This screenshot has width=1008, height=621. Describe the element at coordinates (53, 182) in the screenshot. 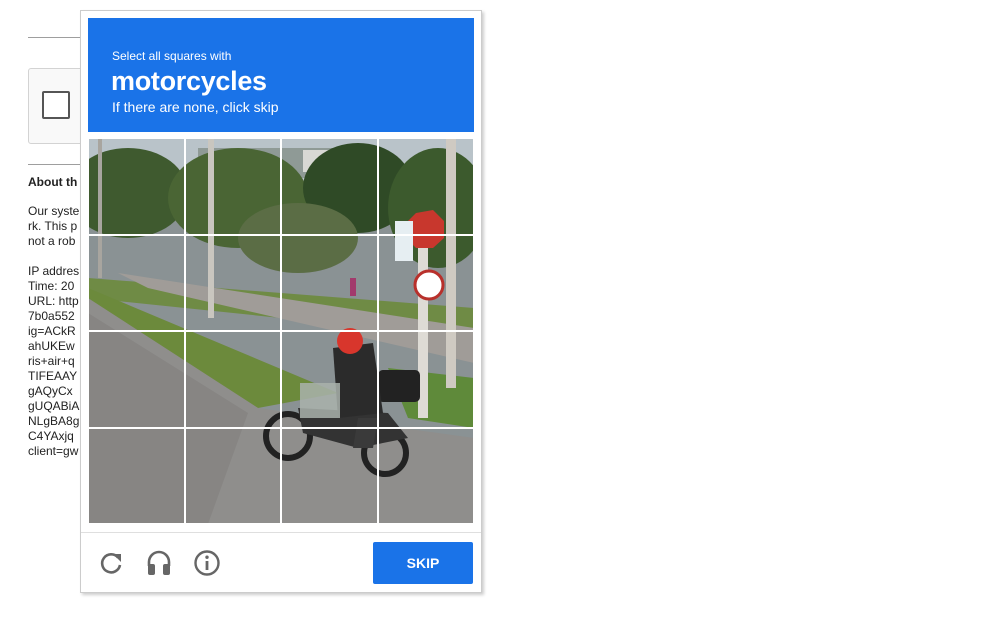

I see `about-heading: About th` at that location.